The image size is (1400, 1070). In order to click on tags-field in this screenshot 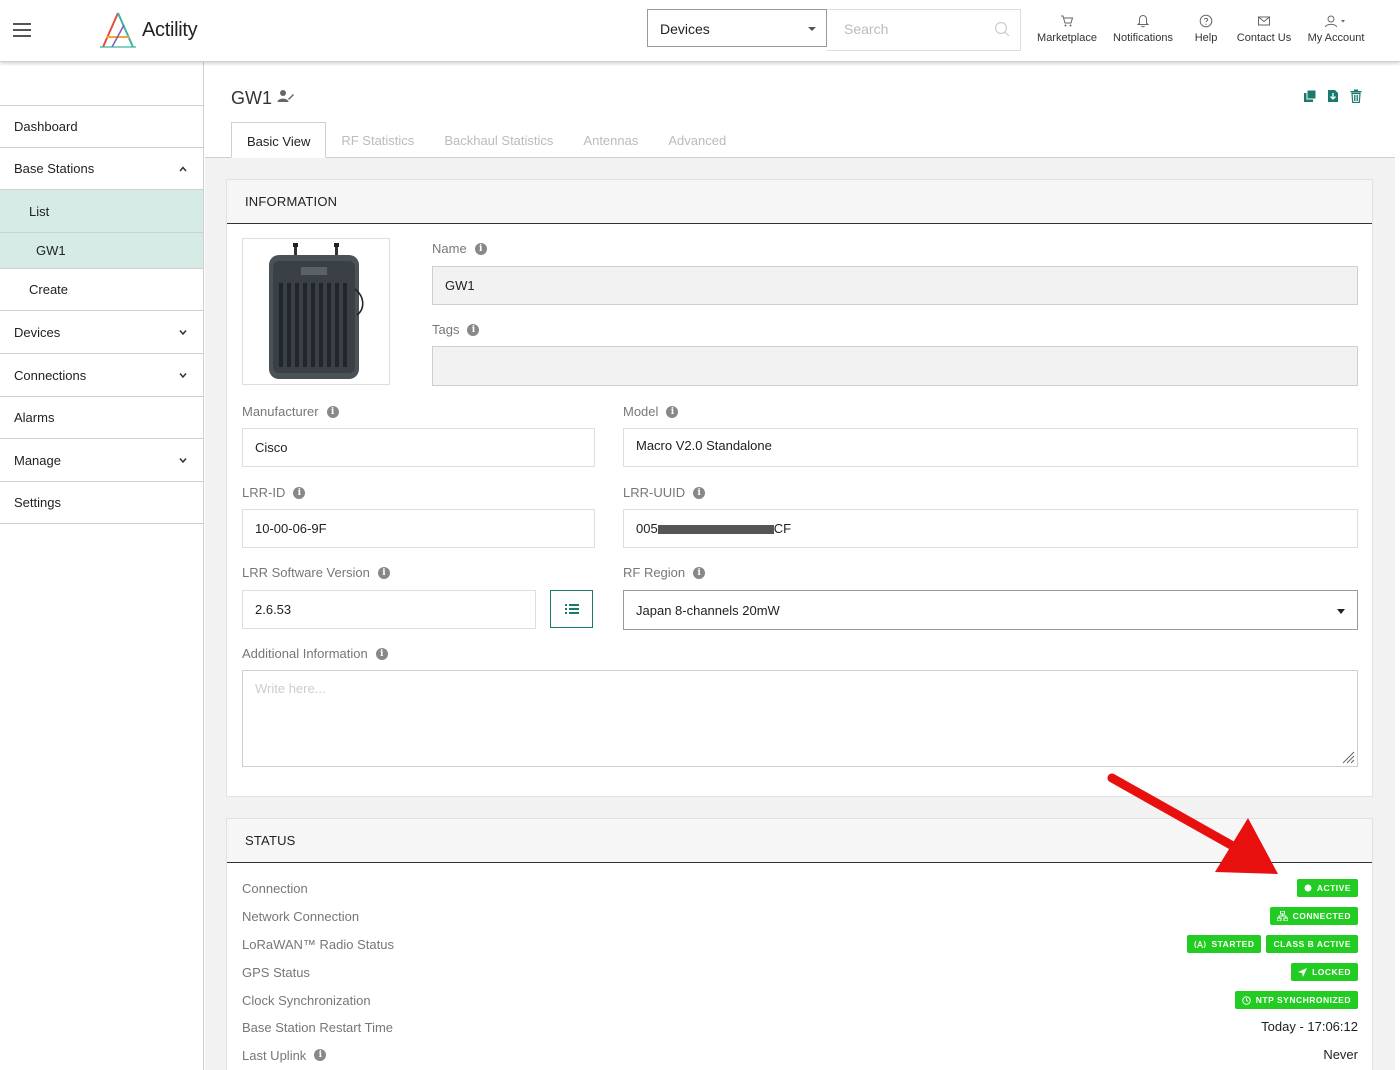, I will do `click(895, 366)`.